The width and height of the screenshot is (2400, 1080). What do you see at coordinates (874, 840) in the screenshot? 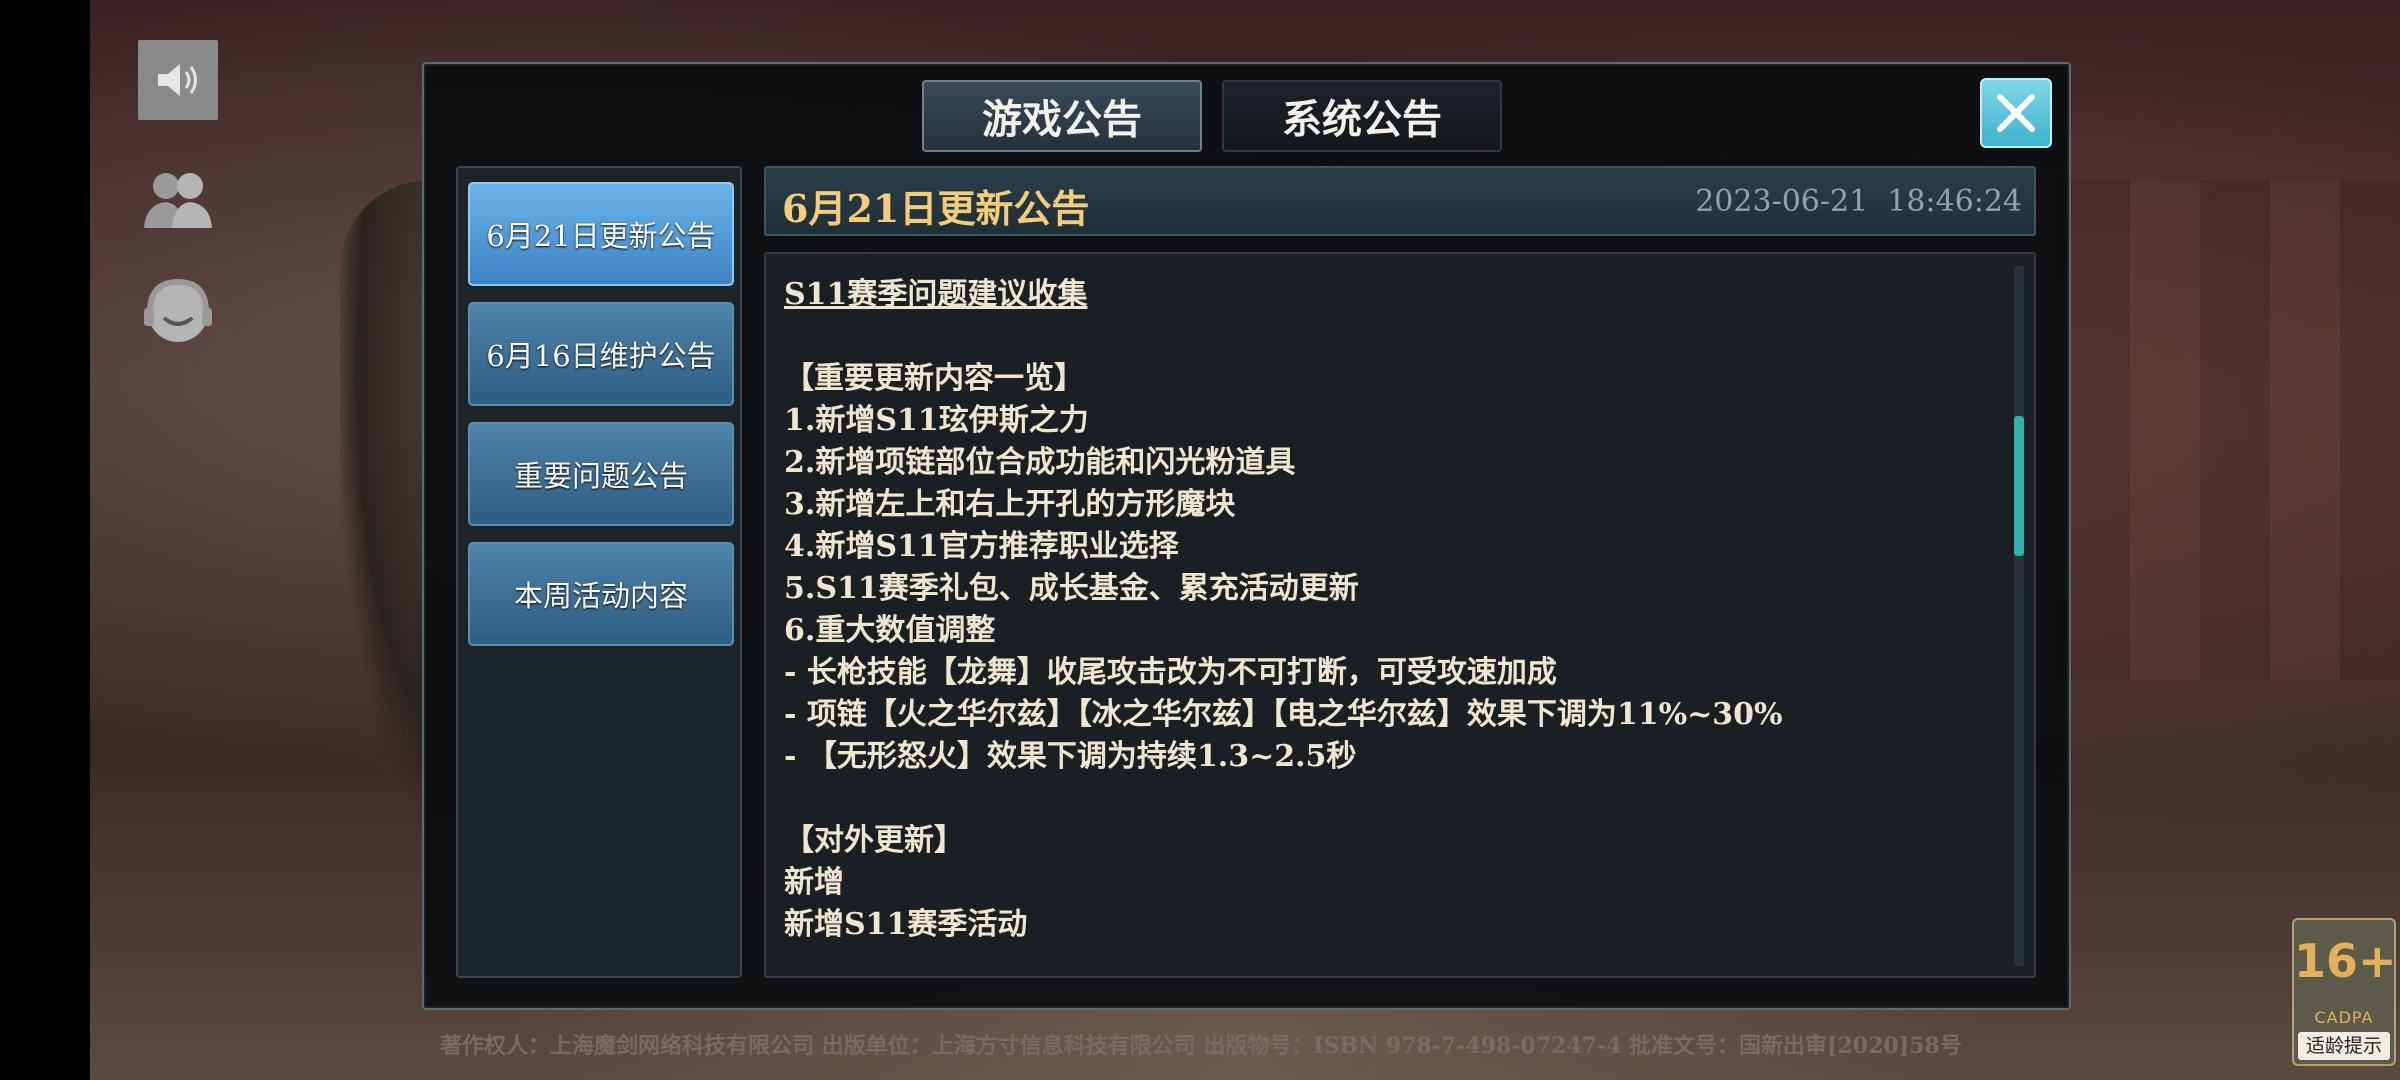
I see `text-line: 【对外更新】` at bounding box center [874, 840].